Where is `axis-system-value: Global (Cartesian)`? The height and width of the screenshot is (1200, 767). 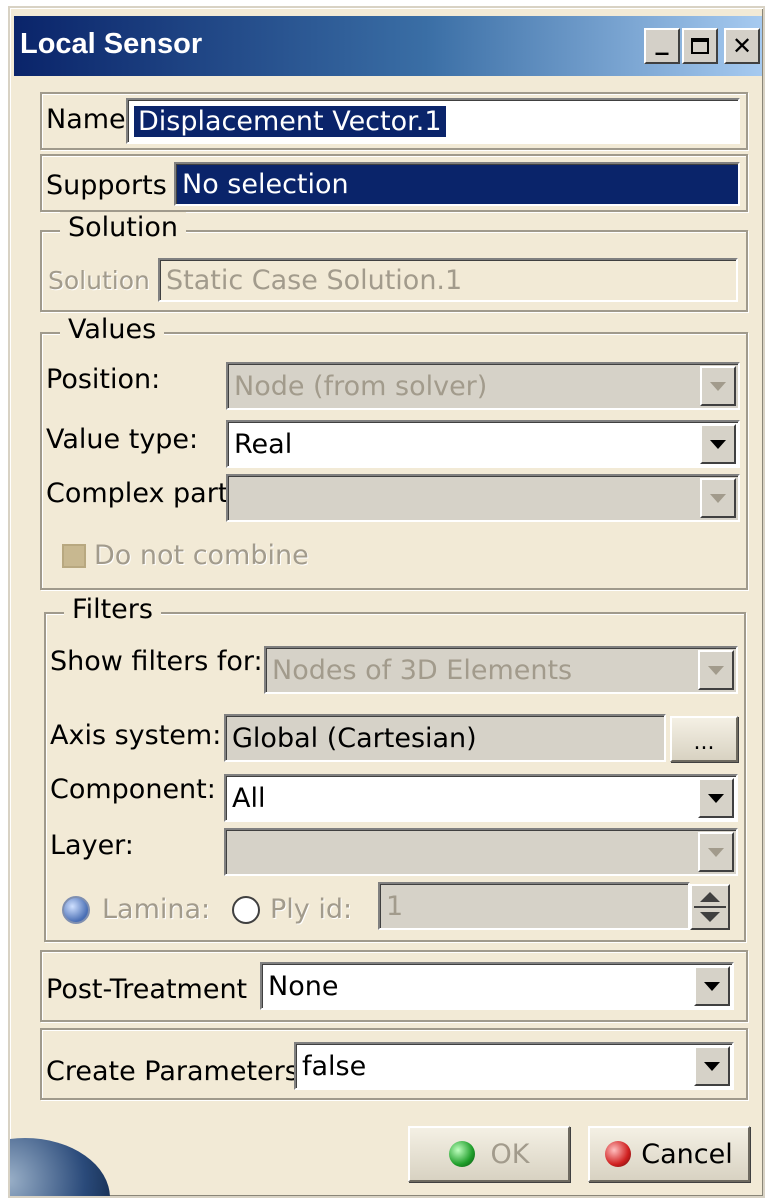 axis-system-value: Global (Cartesian) is located at coordinates (354, 738).